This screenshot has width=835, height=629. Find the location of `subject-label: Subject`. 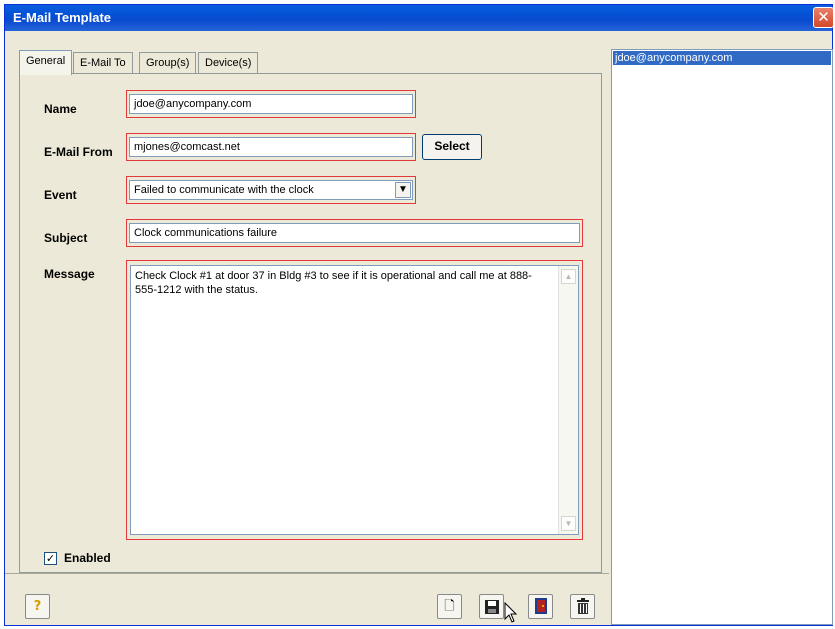

subject-label: Subject is located at coordinates (66, 238).